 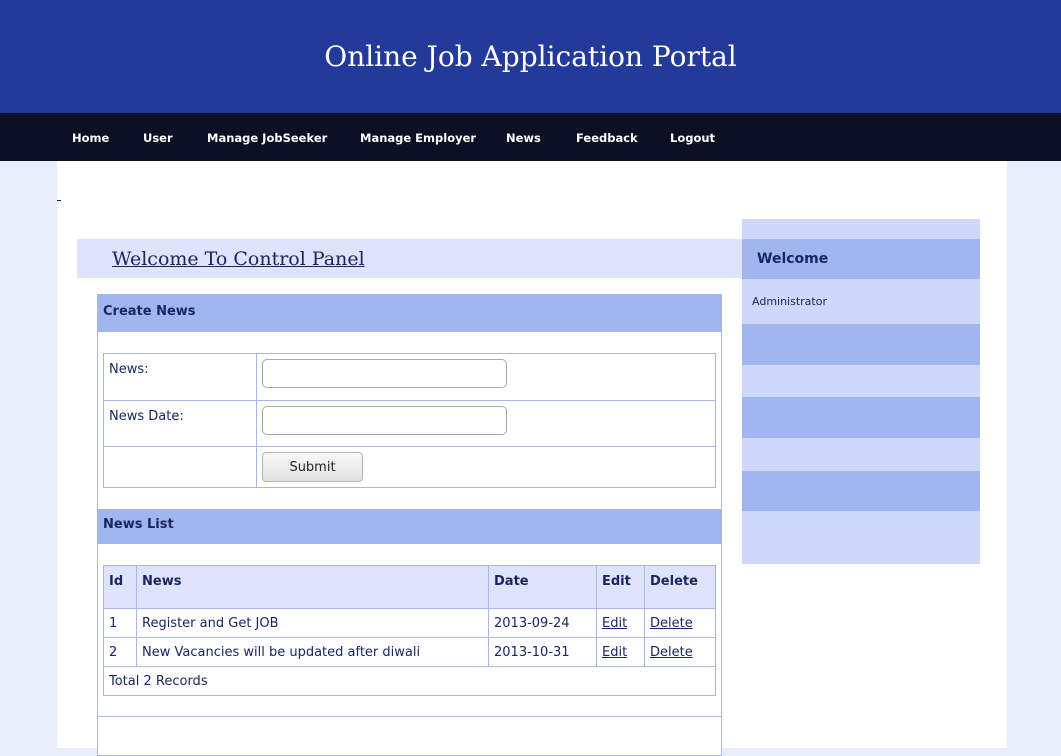 What do you see at coordinates (789, 301) in the screenshot?
I see `sidebar-username: Administrator` at bounding box center [789, 301].